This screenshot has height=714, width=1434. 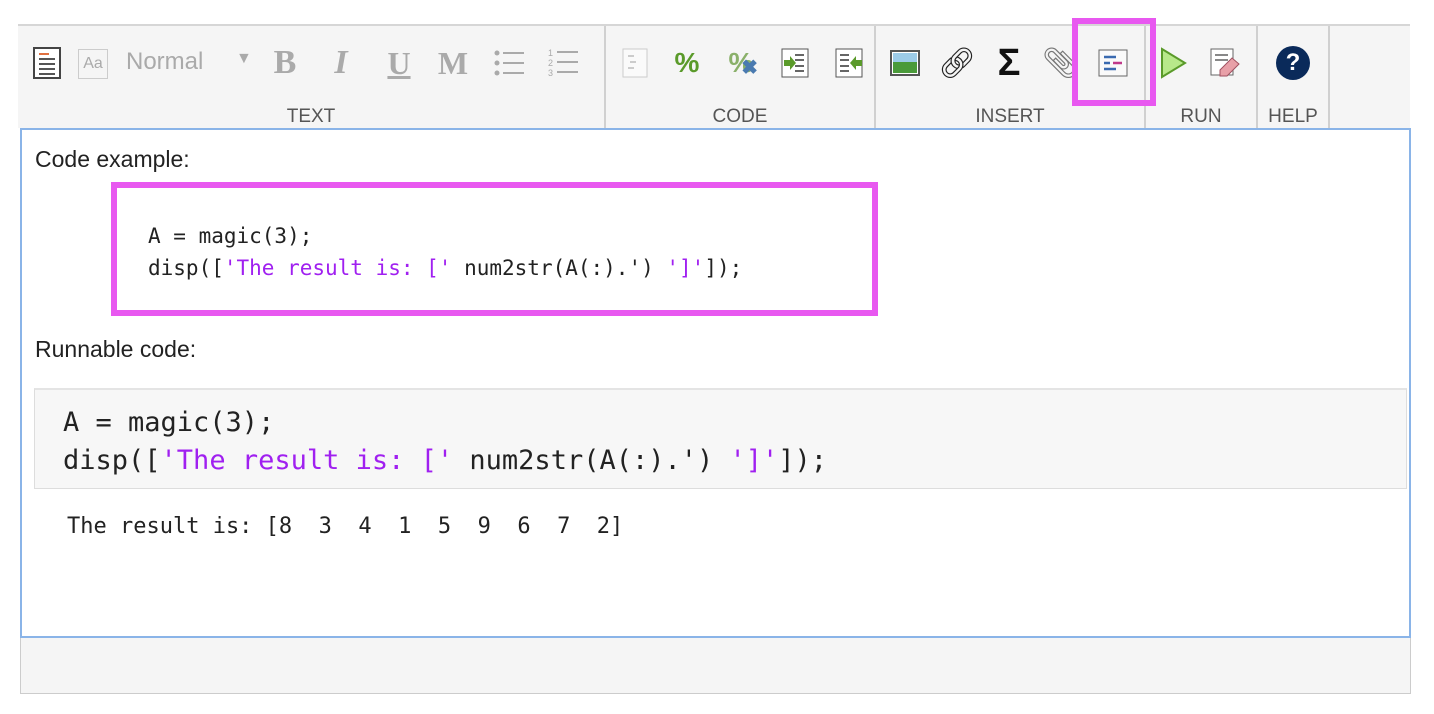 I want to click on monospace-button: M, so click(x=453, y=63).